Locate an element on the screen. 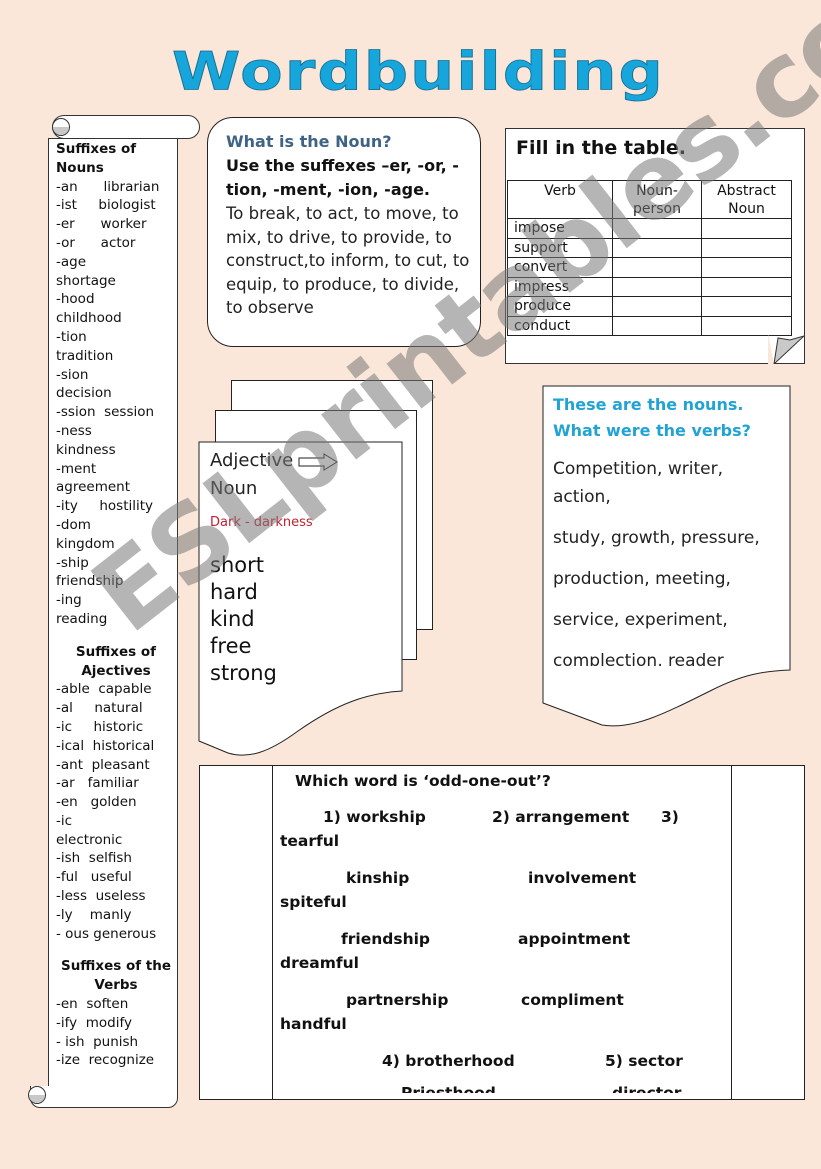 Image resolution: width=821 pixels, height=1169 pixels. suffix-item: -less useless is located at coordinates (101, 896).